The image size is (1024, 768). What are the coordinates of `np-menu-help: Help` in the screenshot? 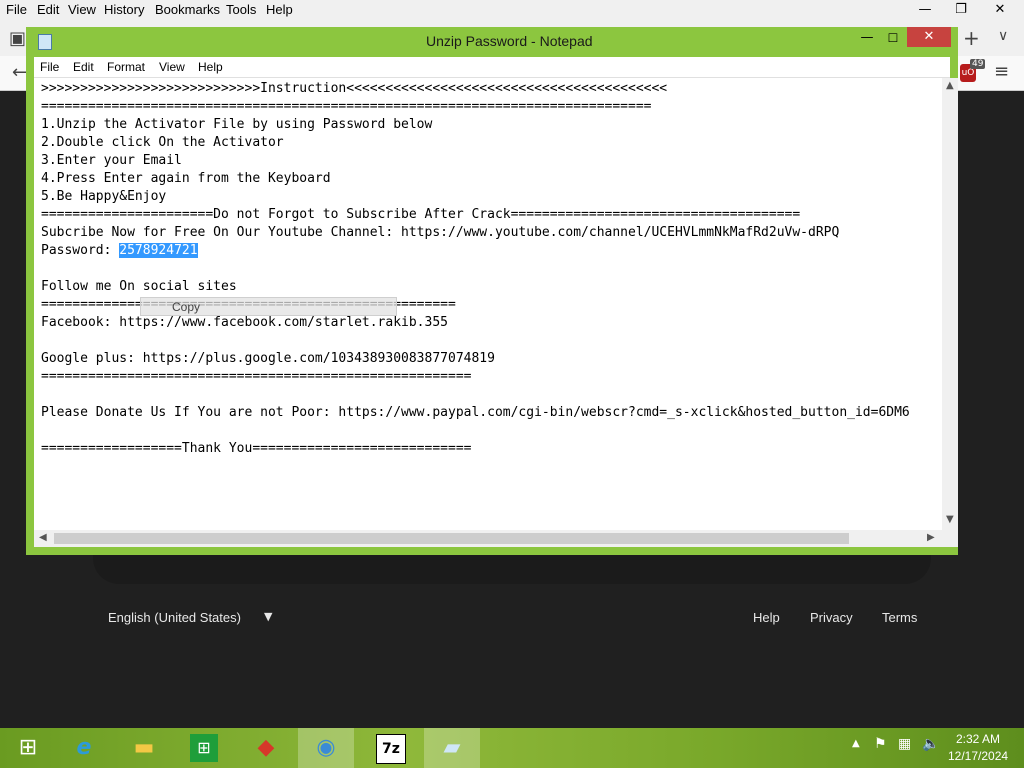 It's located at (210, 67).